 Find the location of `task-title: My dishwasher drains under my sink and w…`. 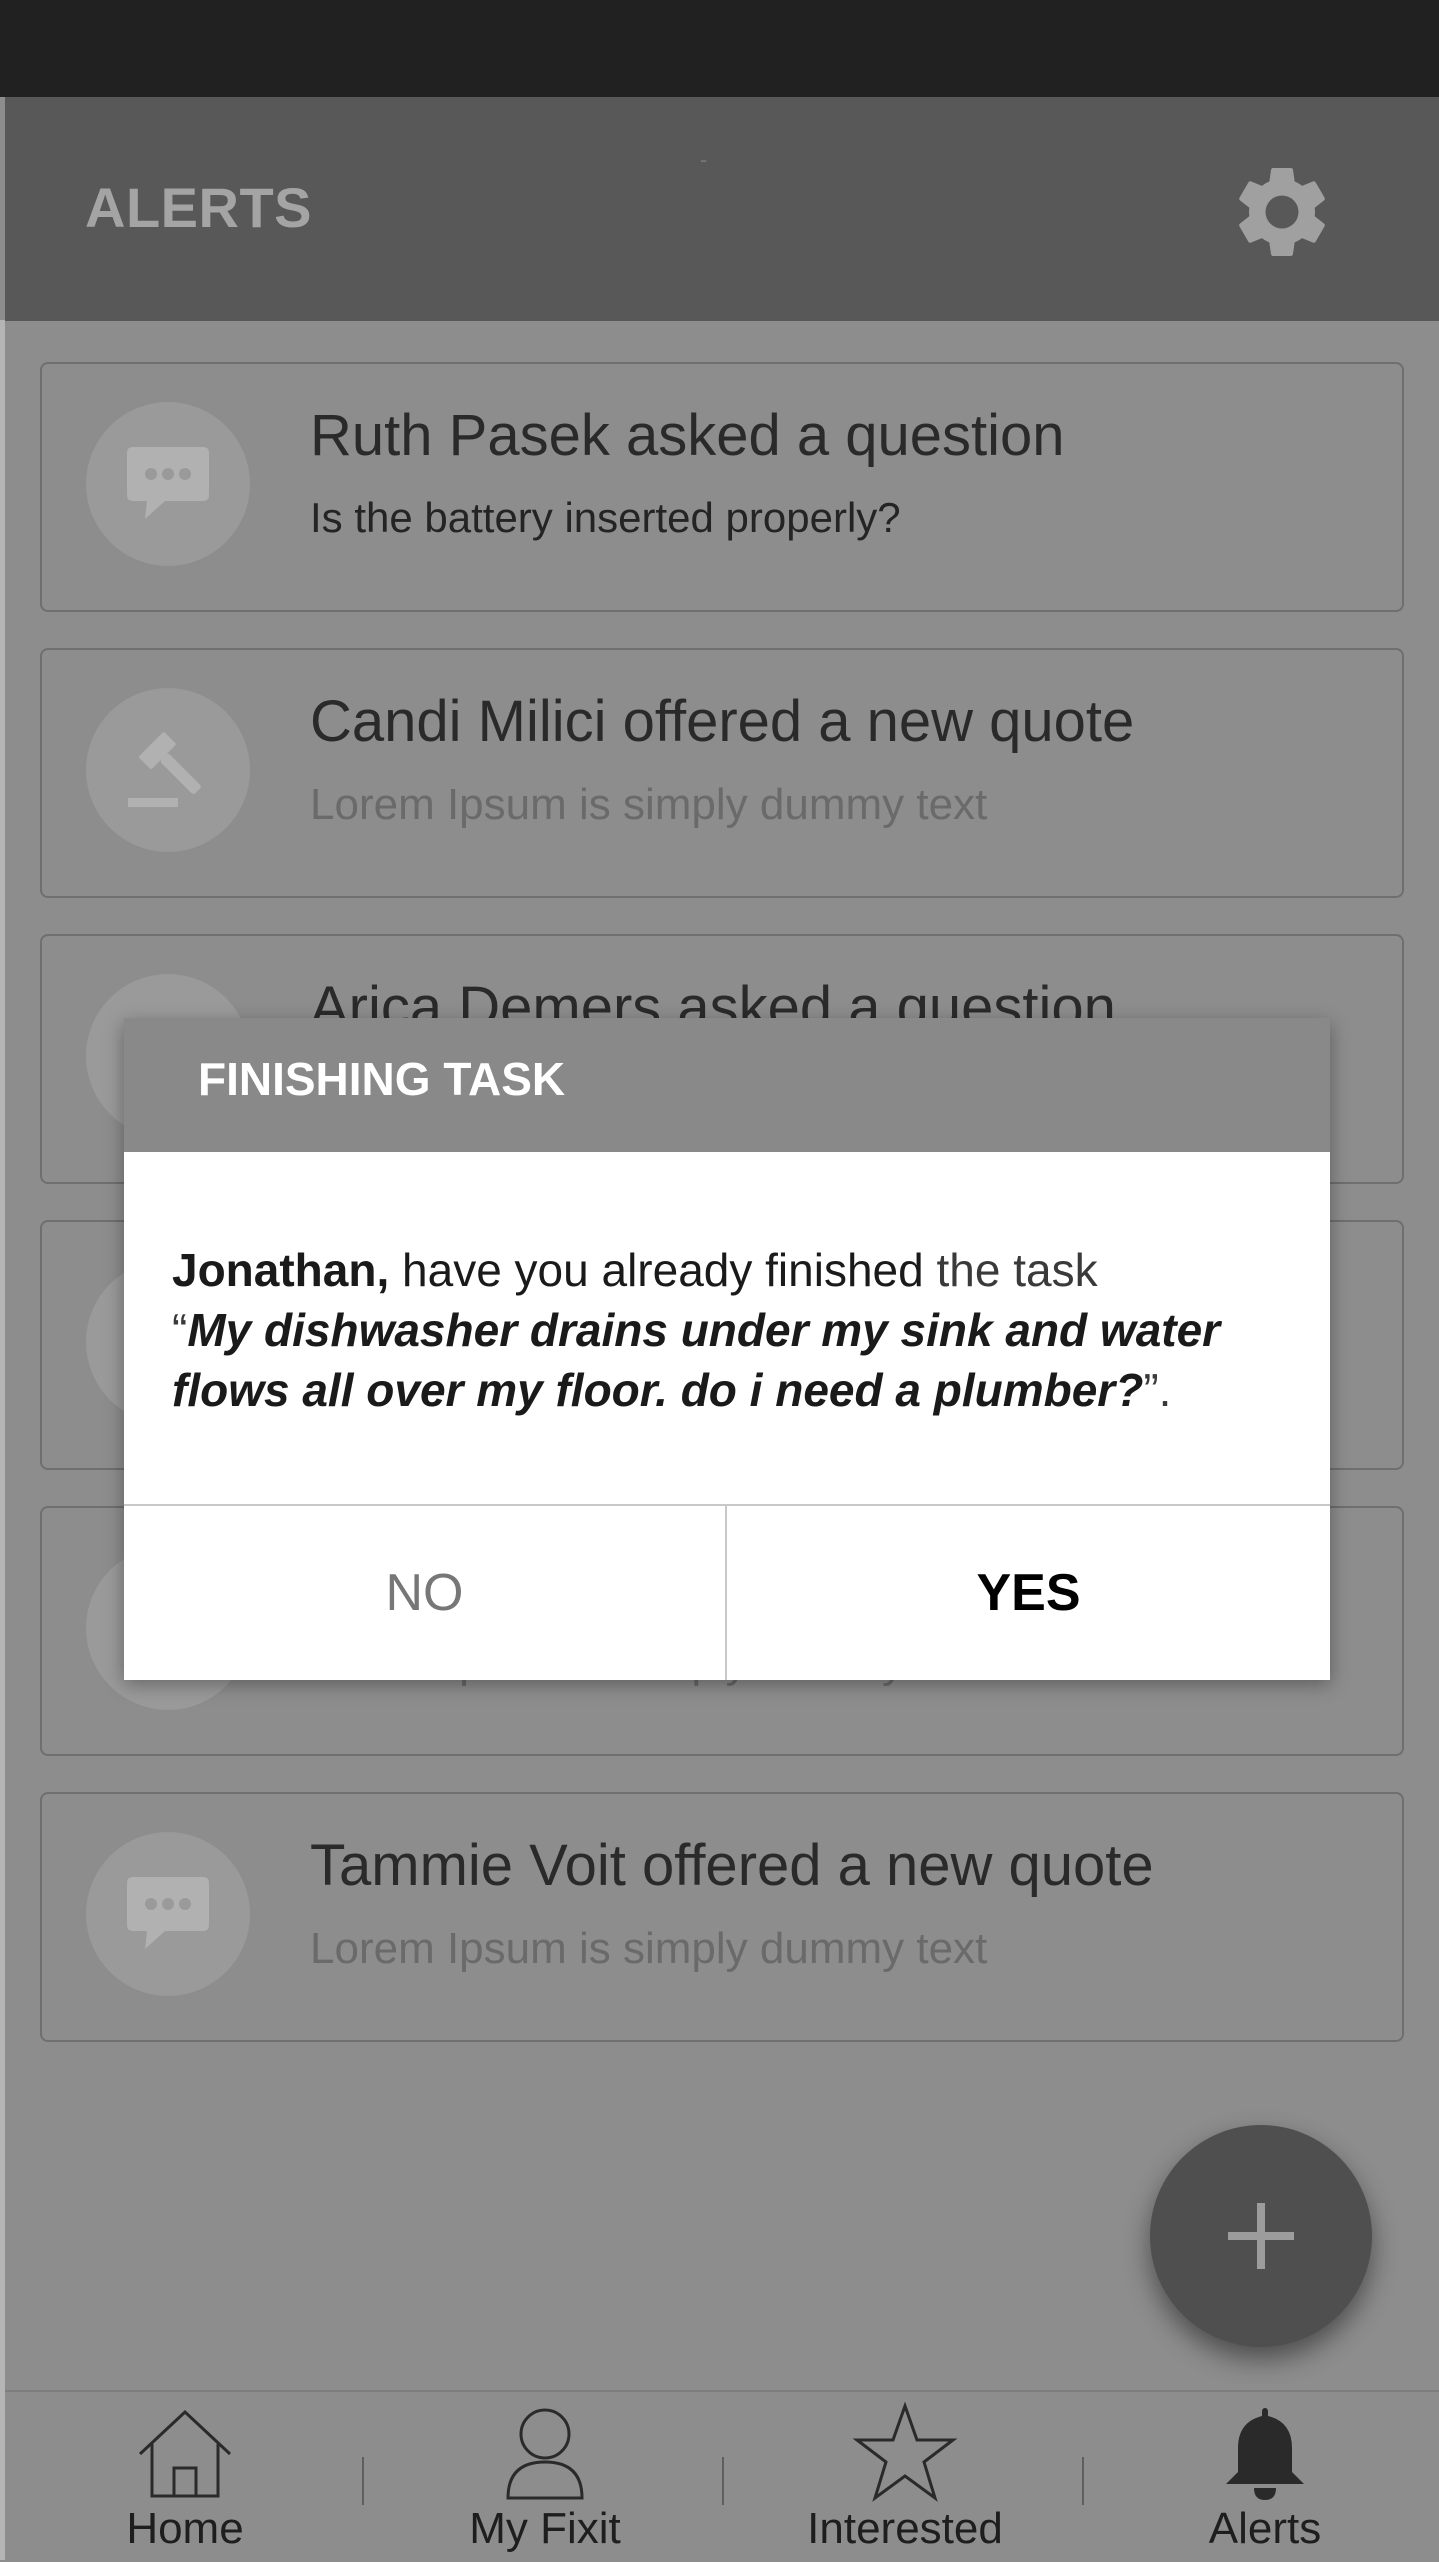

task-title: My dishwasher drains under my sink and w… is located at coordinates (696, 1360).